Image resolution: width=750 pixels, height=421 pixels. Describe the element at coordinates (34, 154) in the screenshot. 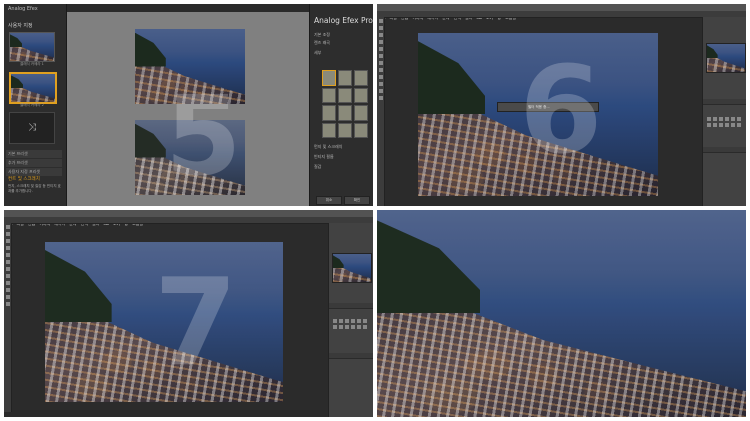

I see `preset-row-1: 기본 프리셋` at that location.